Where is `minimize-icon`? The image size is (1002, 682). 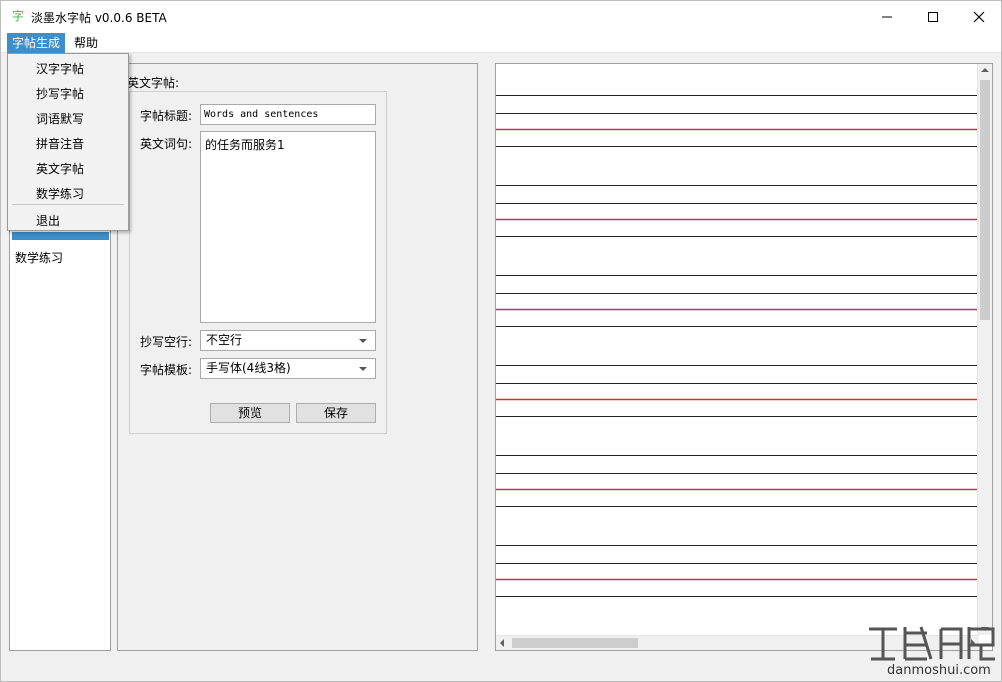
minimize-icon is located at coordinates (887, 16).